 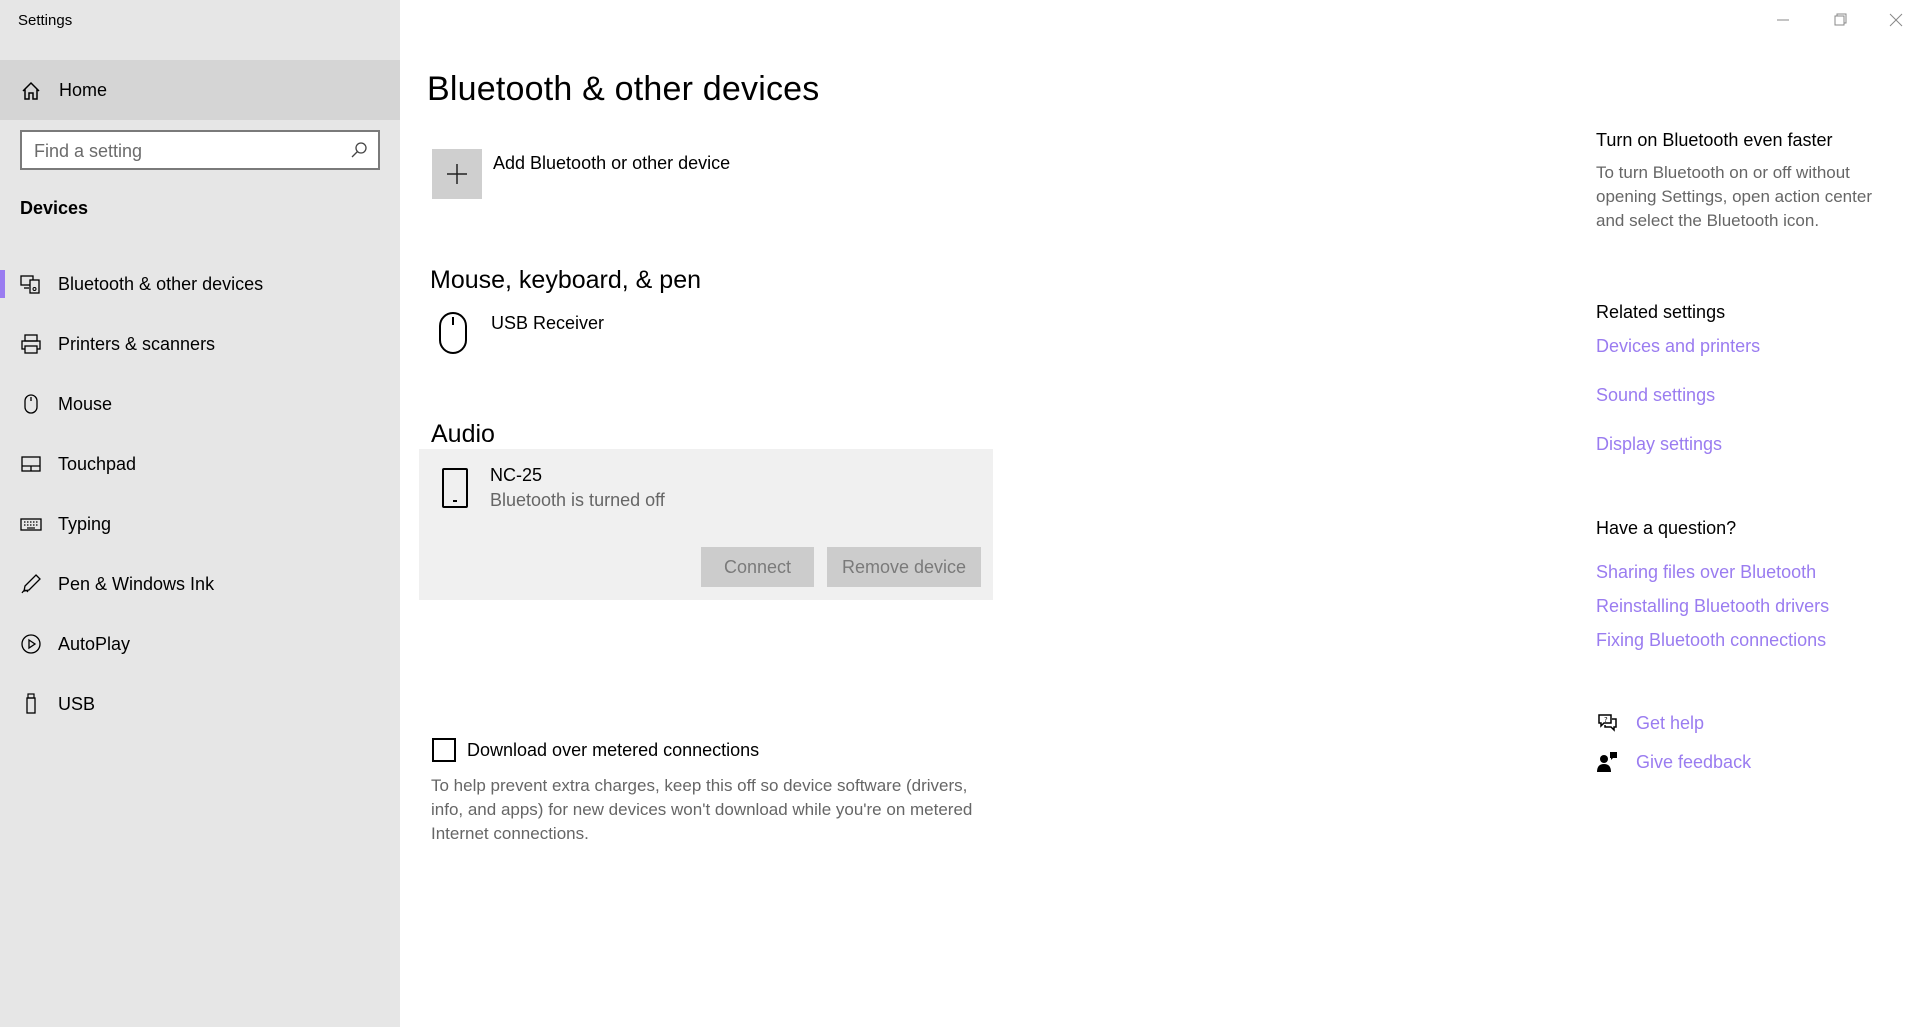 I want to click on add-device-label: Add Bluetooth or other device, so click(x=611, y=163).